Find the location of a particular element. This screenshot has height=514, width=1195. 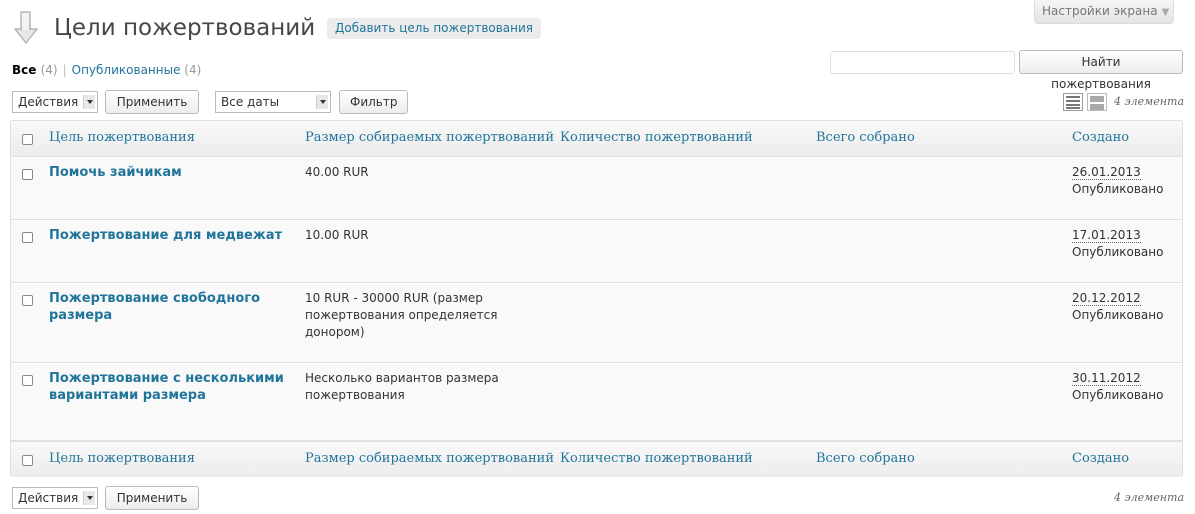

chevron-down-icon: ▼ is located at coordinates (1165, 12).